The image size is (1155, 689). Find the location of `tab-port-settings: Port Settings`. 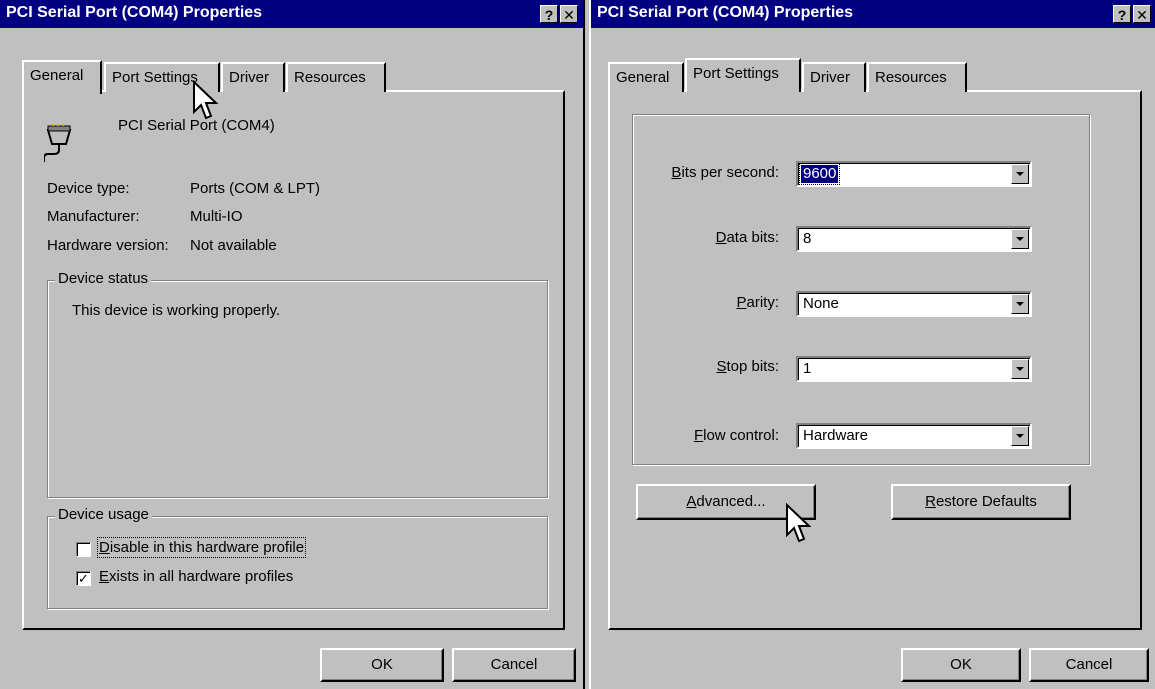

tab-port-settings: Port Settings is located at coordinates (743, 75).